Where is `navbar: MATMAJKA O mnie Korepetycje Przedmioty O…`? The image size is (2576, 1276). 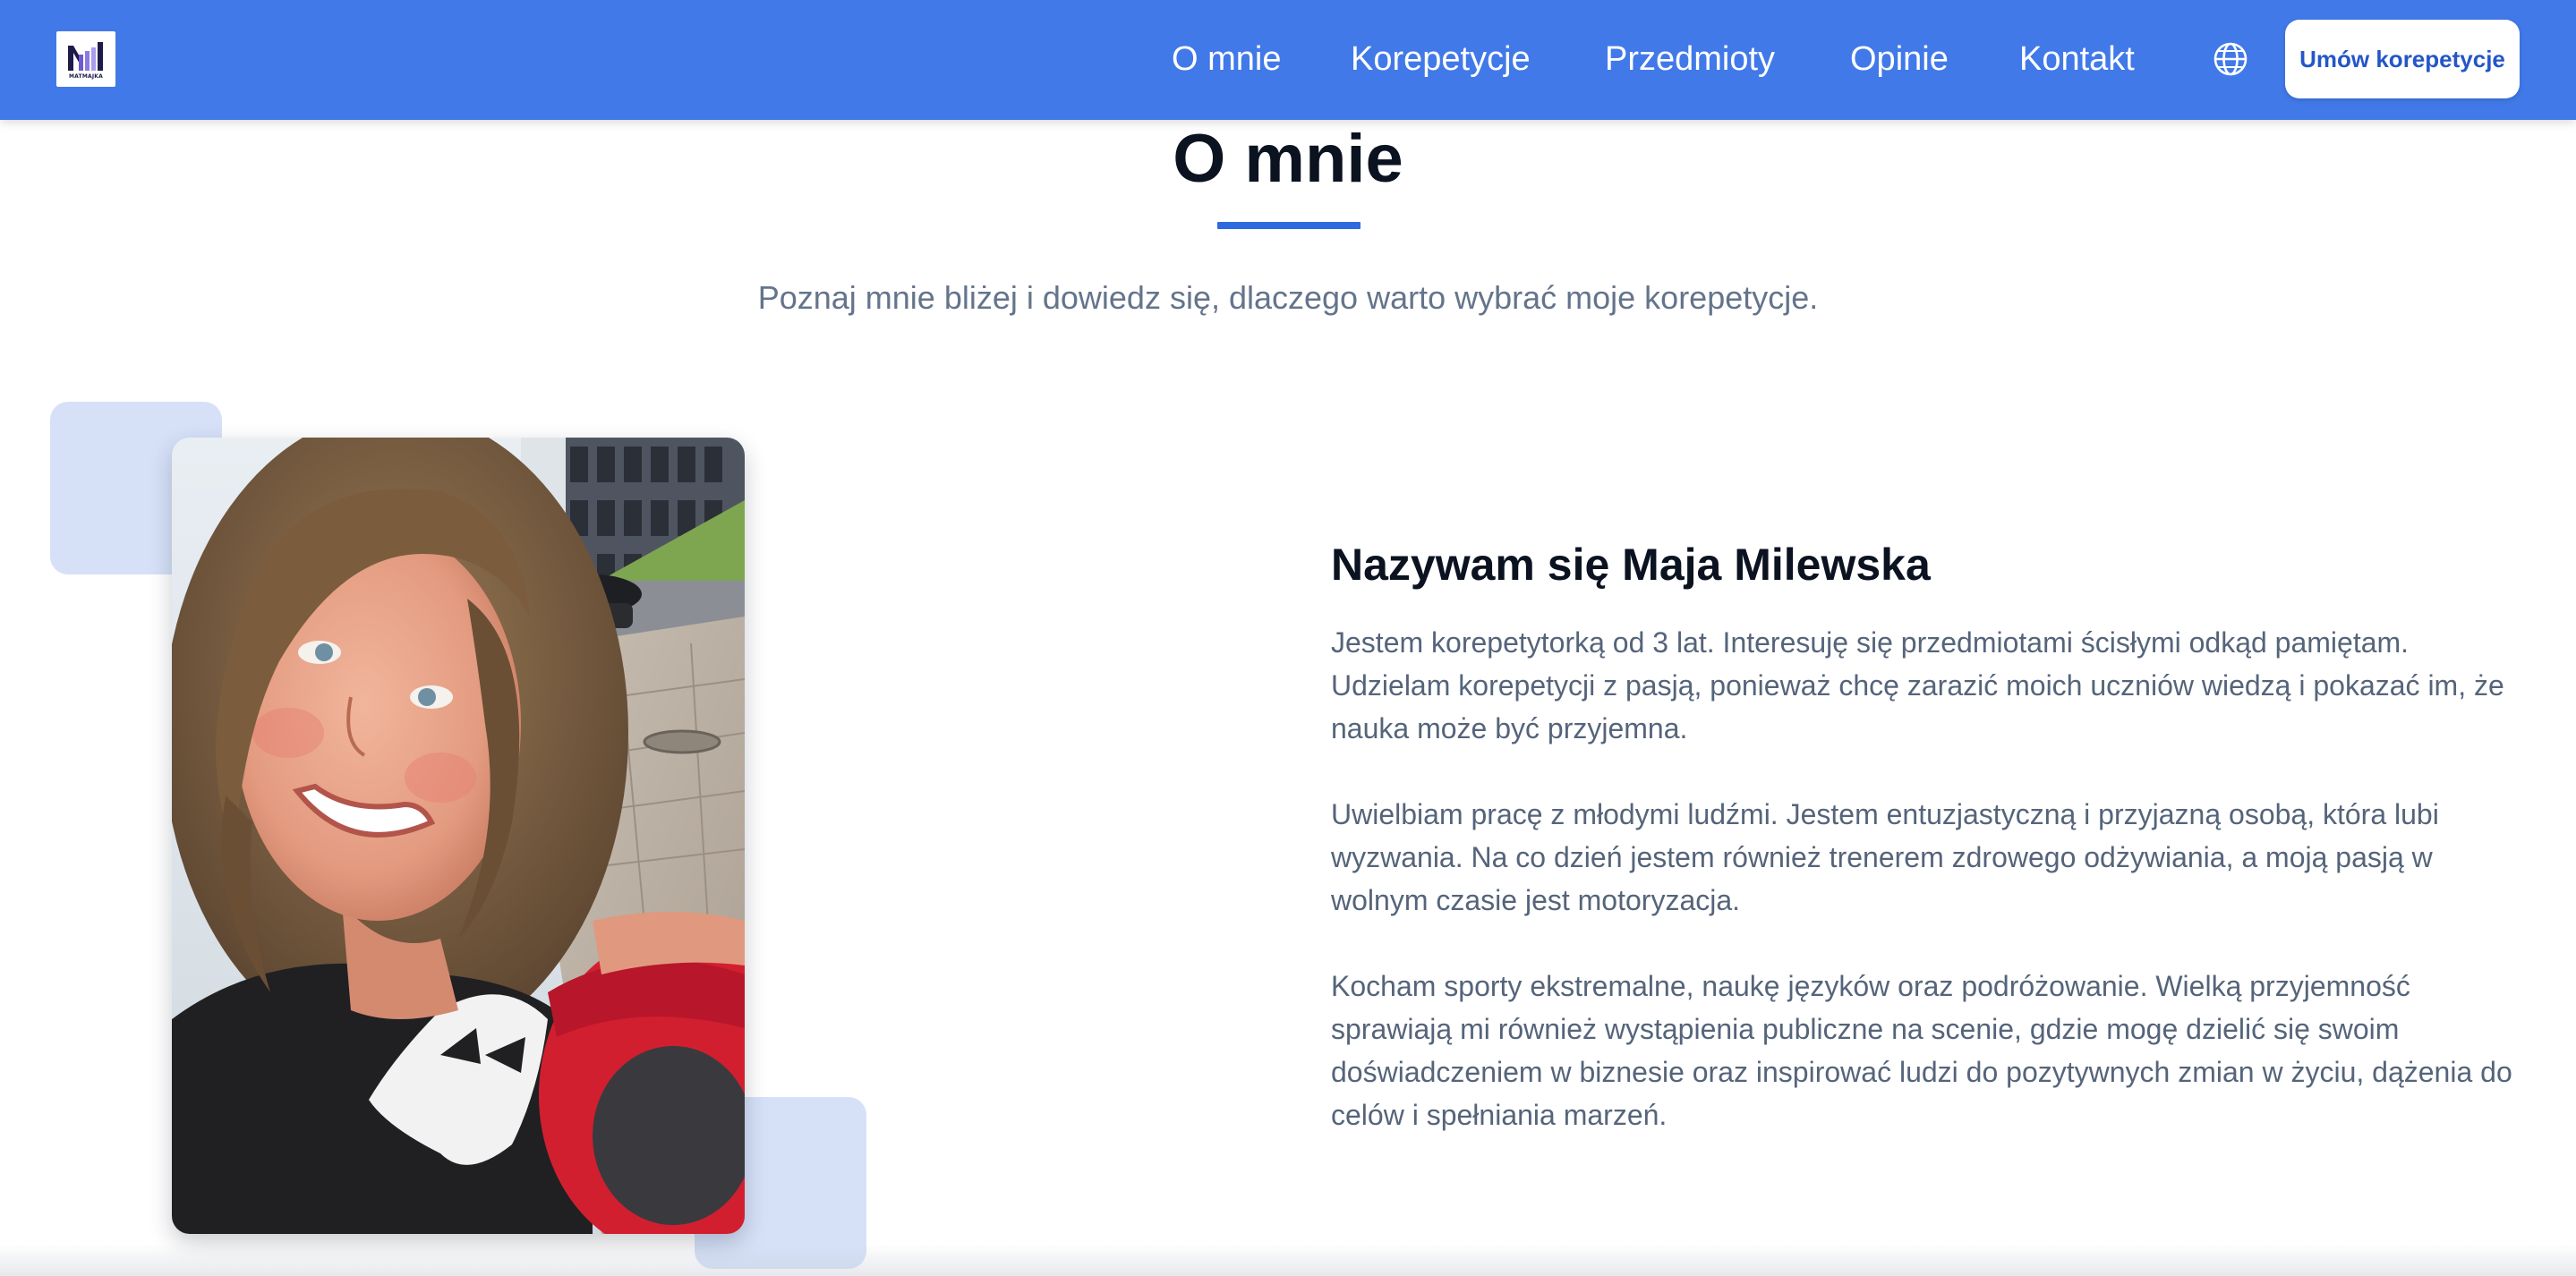 navbar: MATMAJKA O mnie Korepetycje Przedmioty O… is located at coordinates (1288, 60).